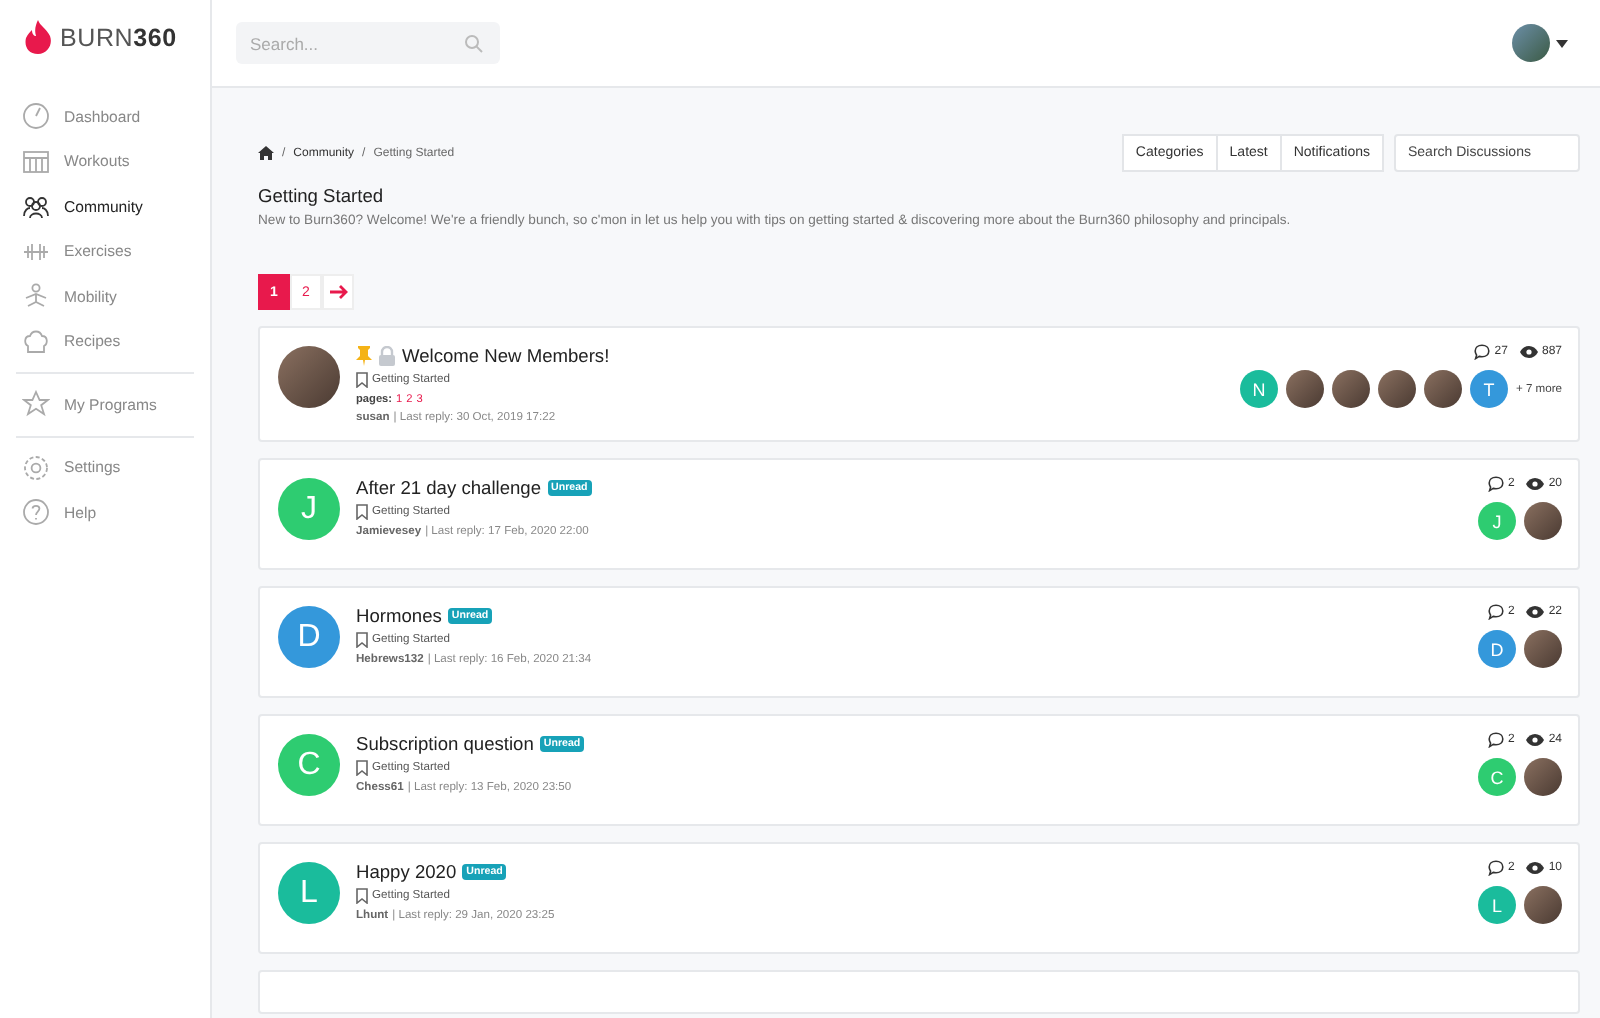  I want to click on user-avatar, so click(1531, 43).